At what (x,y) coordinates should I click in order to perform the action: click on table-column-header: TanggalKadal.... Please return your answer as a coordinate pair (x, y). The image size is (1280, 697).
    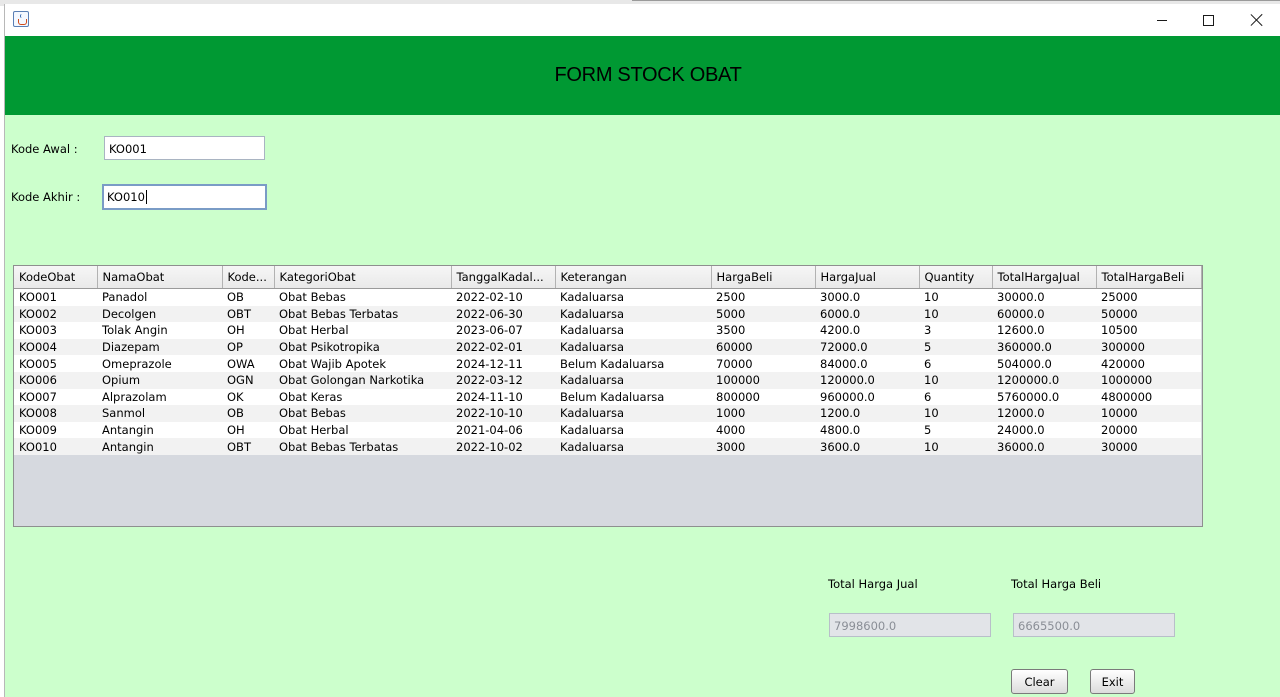
    Looking at the image, I should click on (503, 277).